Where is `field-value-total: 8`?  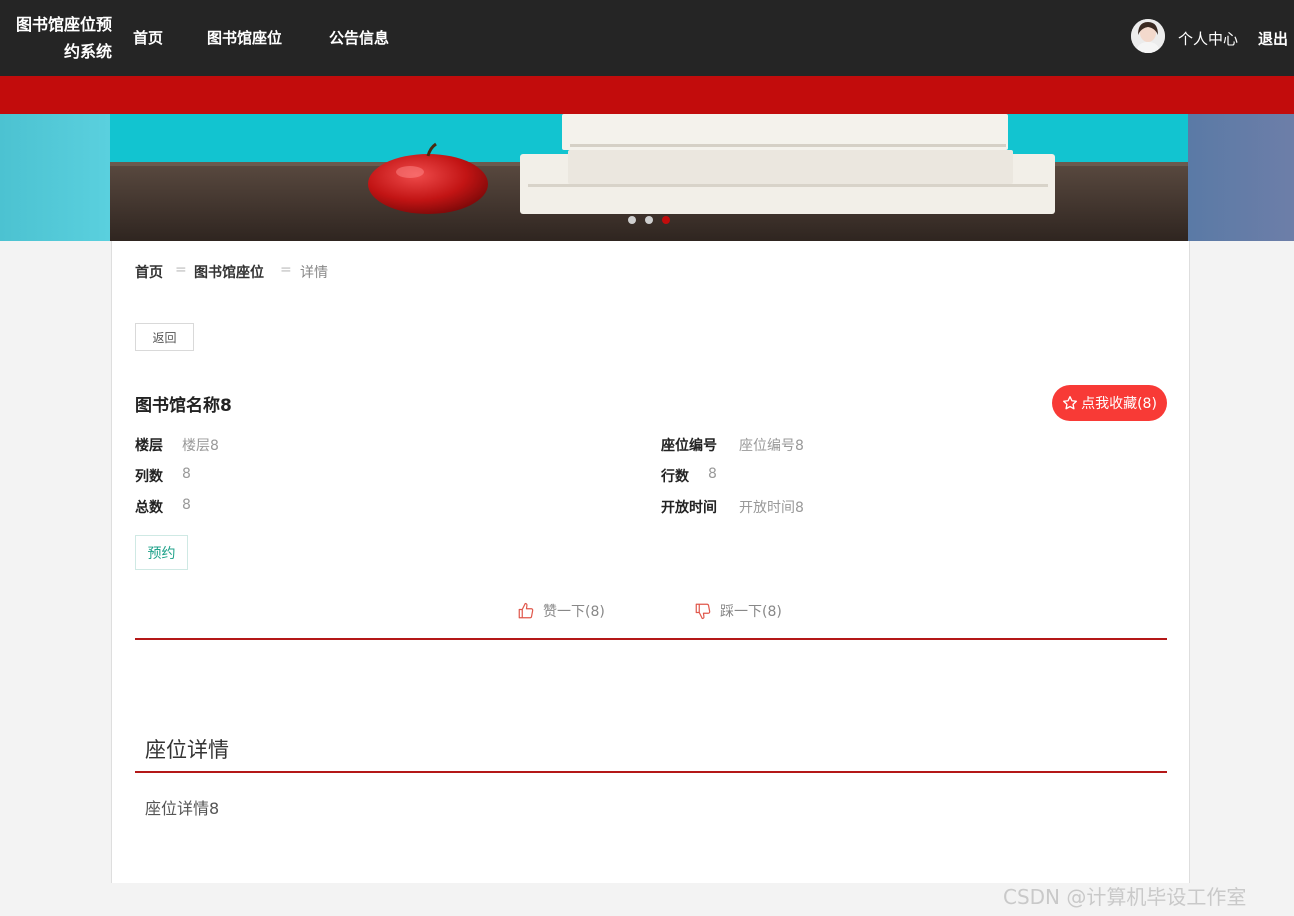 field-value-total: 8 is located at coordinates (186, 505).